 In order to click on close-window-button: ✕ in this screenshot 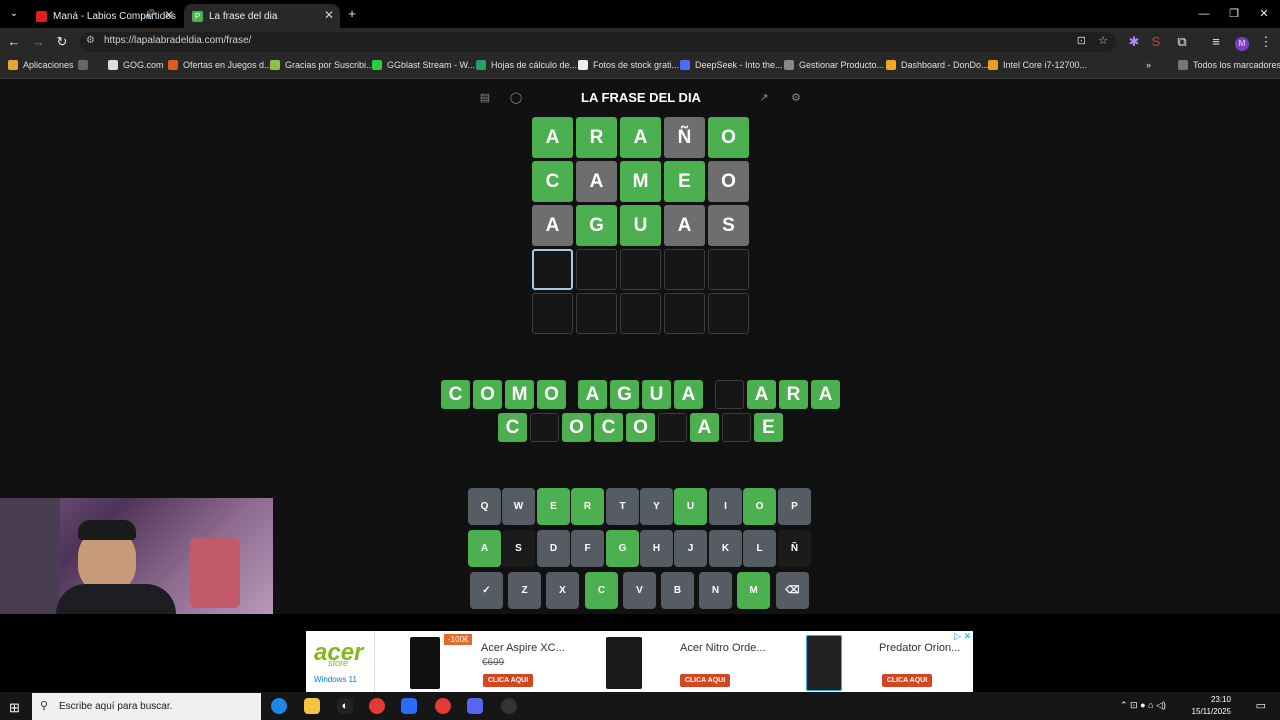, I will do `click(1264, 14)`.